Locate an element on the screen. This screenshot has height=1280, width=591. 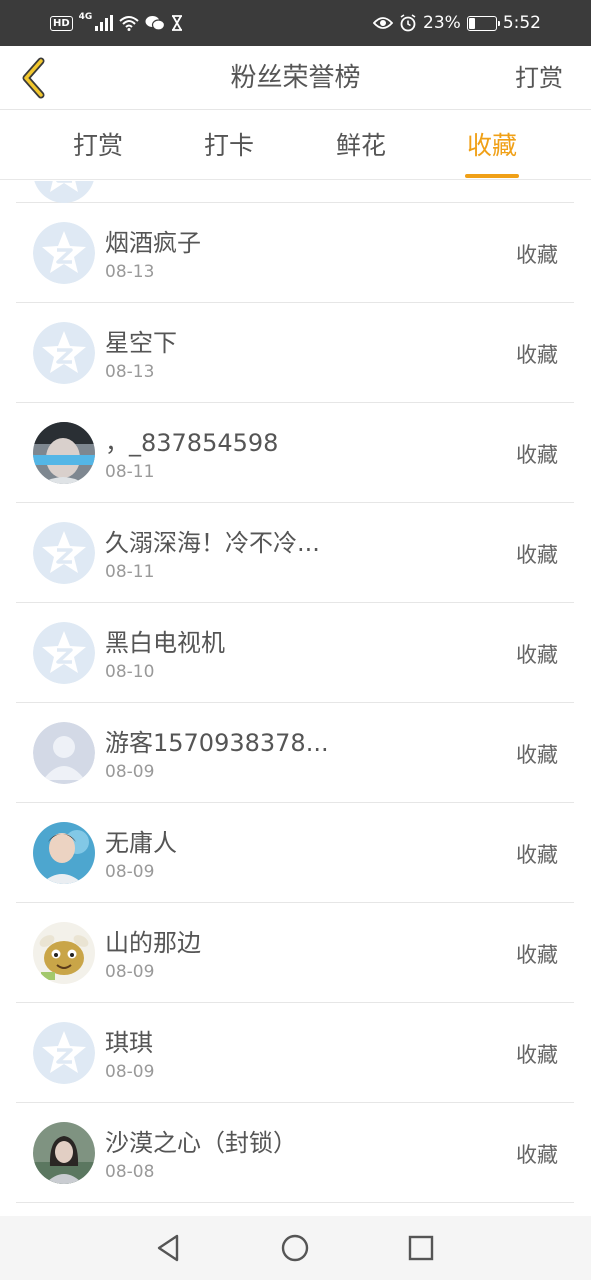
fan-name: 星空下 is located at coordinates (141, 343).